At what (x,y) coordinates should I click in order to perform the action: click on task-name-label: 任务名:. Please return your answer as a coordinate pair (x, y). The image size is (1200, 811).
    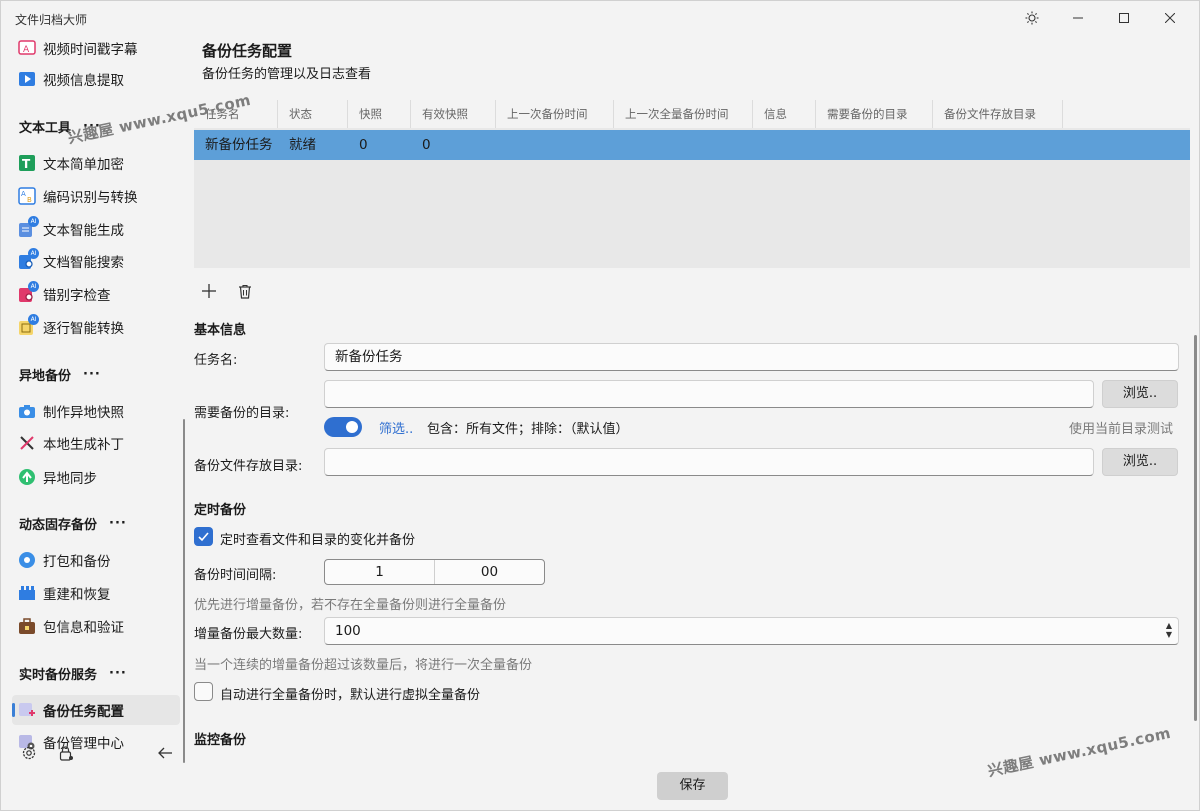
    Looking at the image, I should click on (216, 360).